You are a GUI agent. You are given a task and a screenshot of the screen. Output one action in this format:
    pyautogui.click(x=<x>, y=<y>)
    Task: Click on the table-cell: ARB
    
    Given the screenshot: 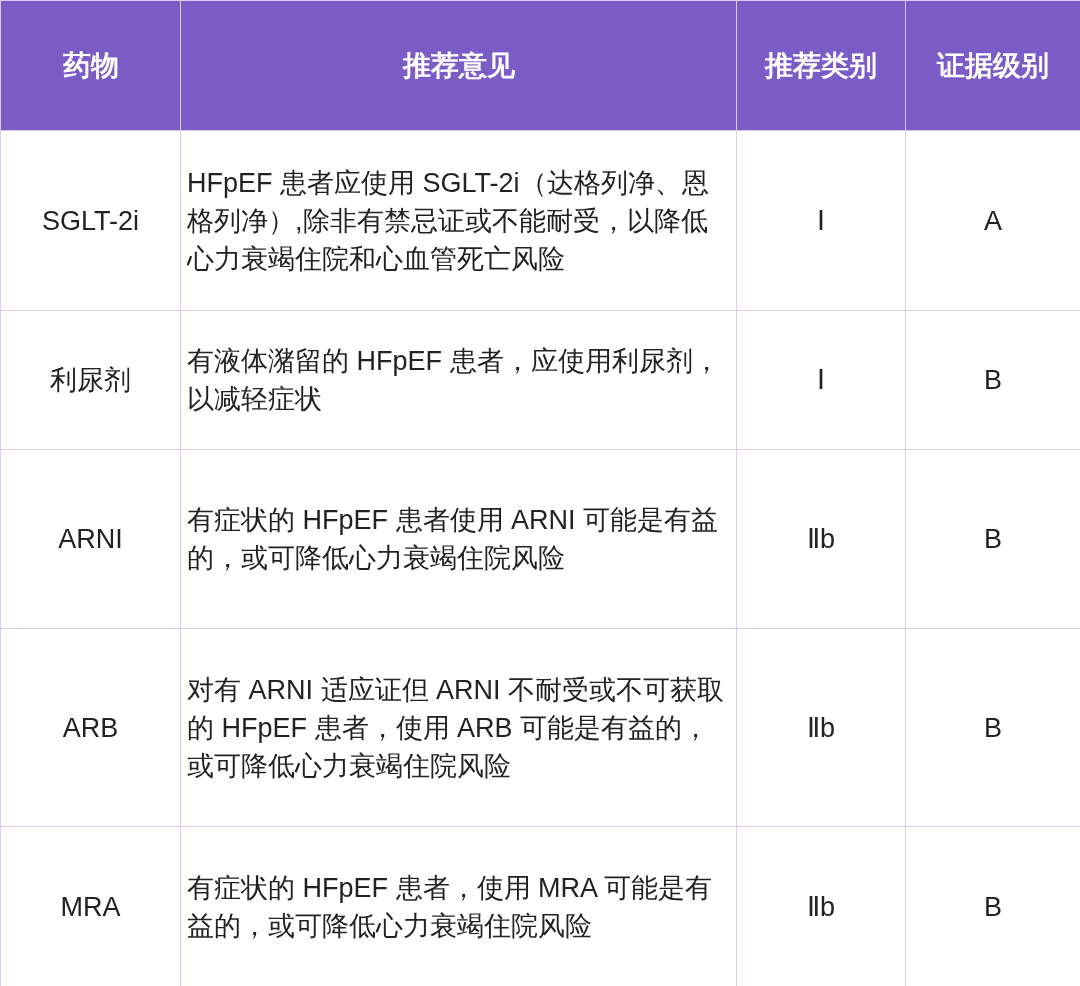 What is the action you would take?
    pyautogui.click(x=90, y=727)
    